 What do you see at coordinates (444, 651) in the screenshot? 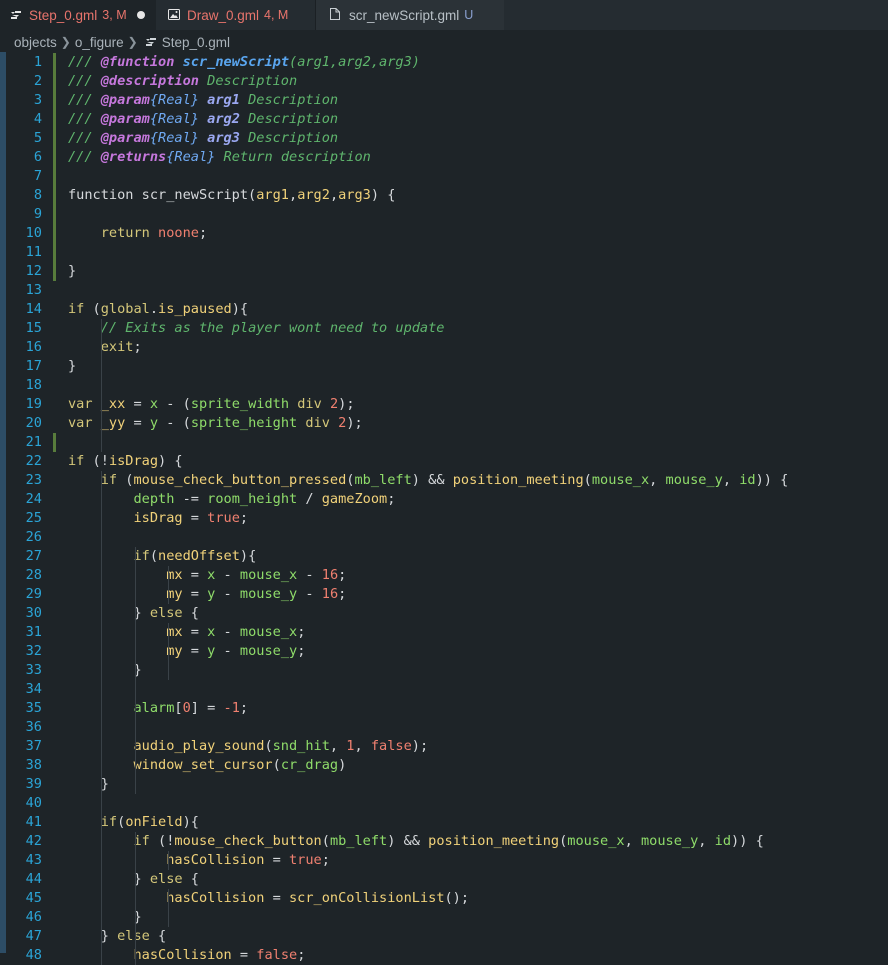
I see `code-line: 32 my = y - mouse_y;` at bounding box center [444, 651].